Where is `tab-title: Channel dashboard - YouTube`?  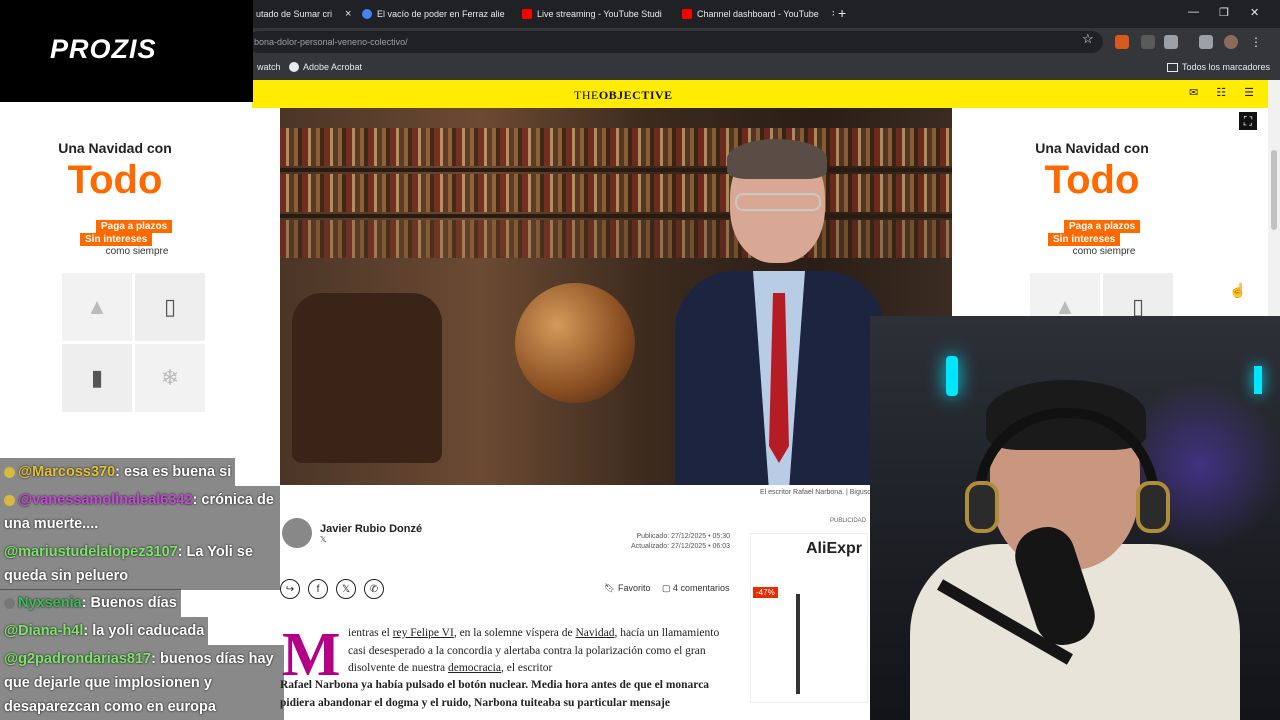
tab-title: Channel dashboard - YouTube is located at coordinates (758, 14).